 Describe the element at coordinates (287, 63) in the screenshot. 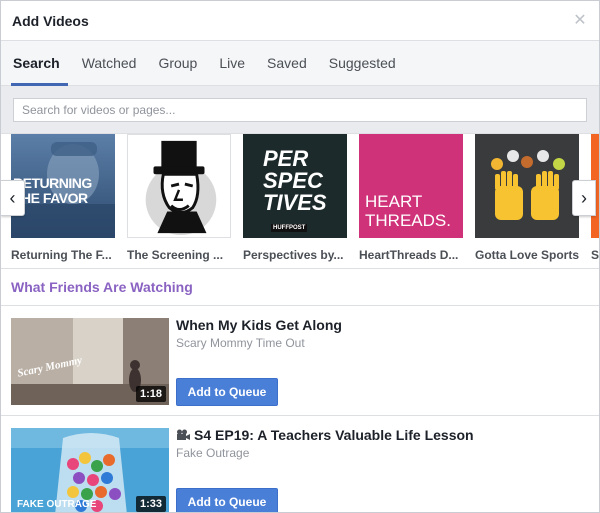

I see `tab-saved: Saved` at that location.